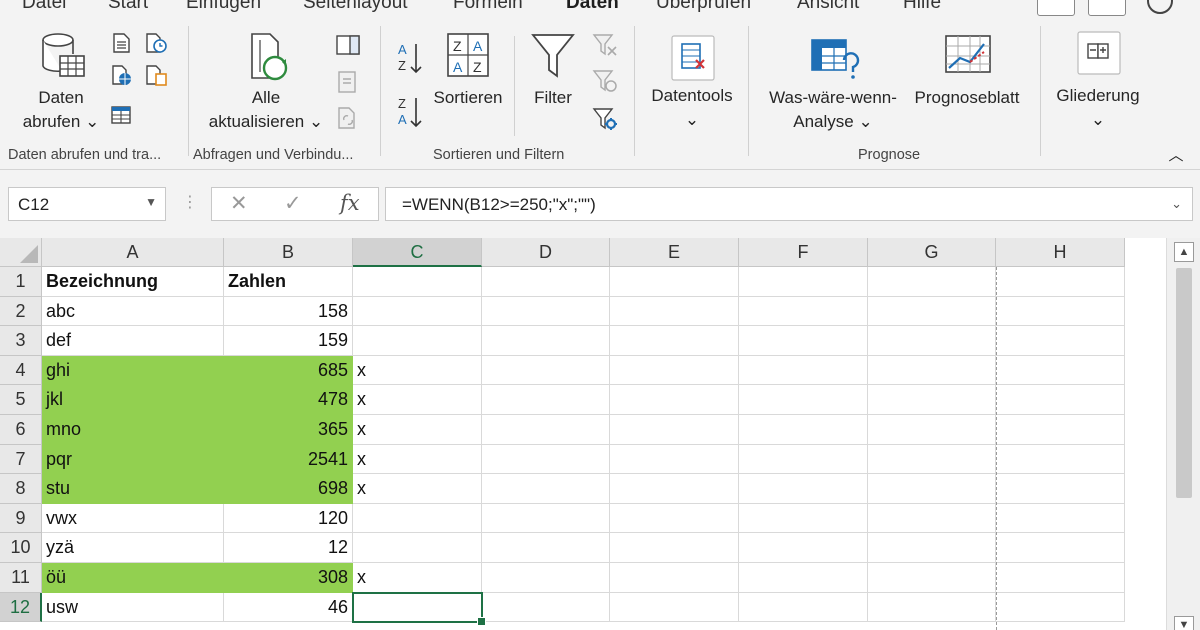  Describe the element at coordinates (223, 7) in the screenshot. I see `tab-einfuegen: Einfügen` at that location.